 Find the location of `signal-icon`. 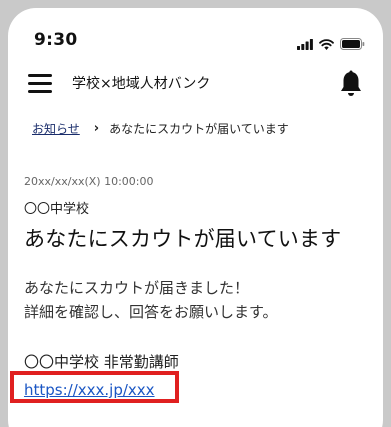

signal-icon is located at coordinates (305, 44).